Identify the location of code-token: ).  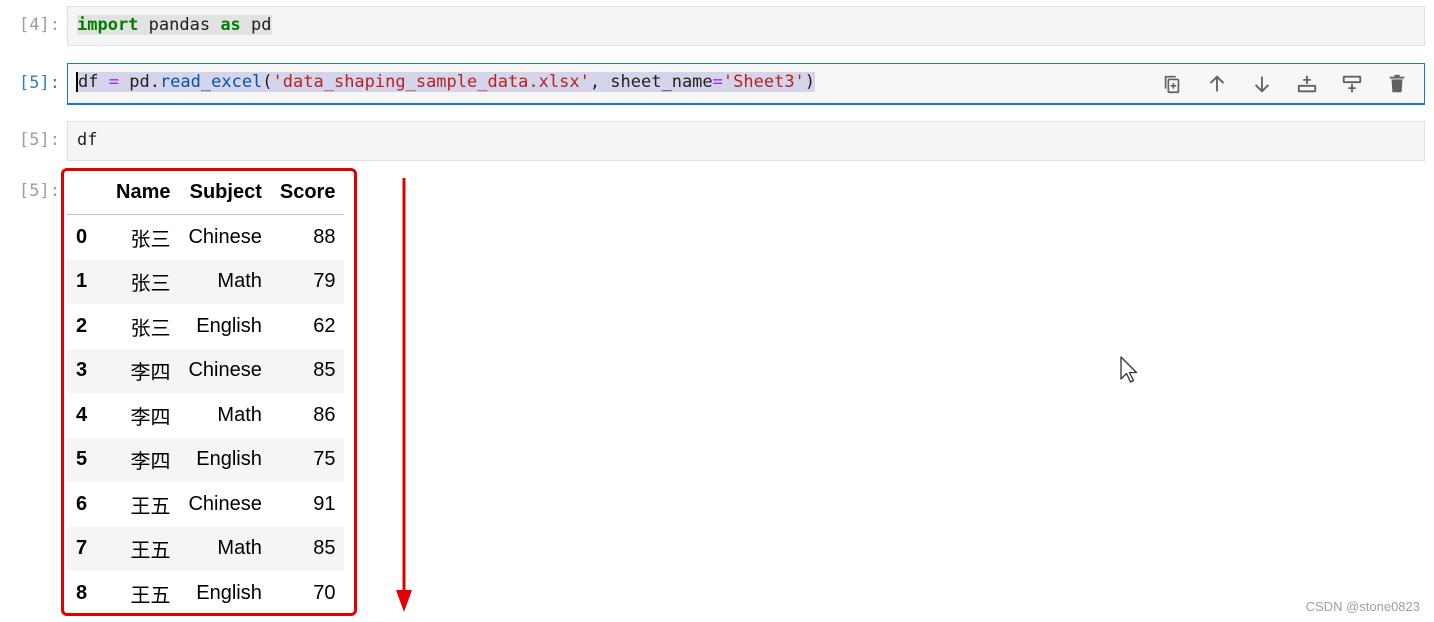
(810, 82).